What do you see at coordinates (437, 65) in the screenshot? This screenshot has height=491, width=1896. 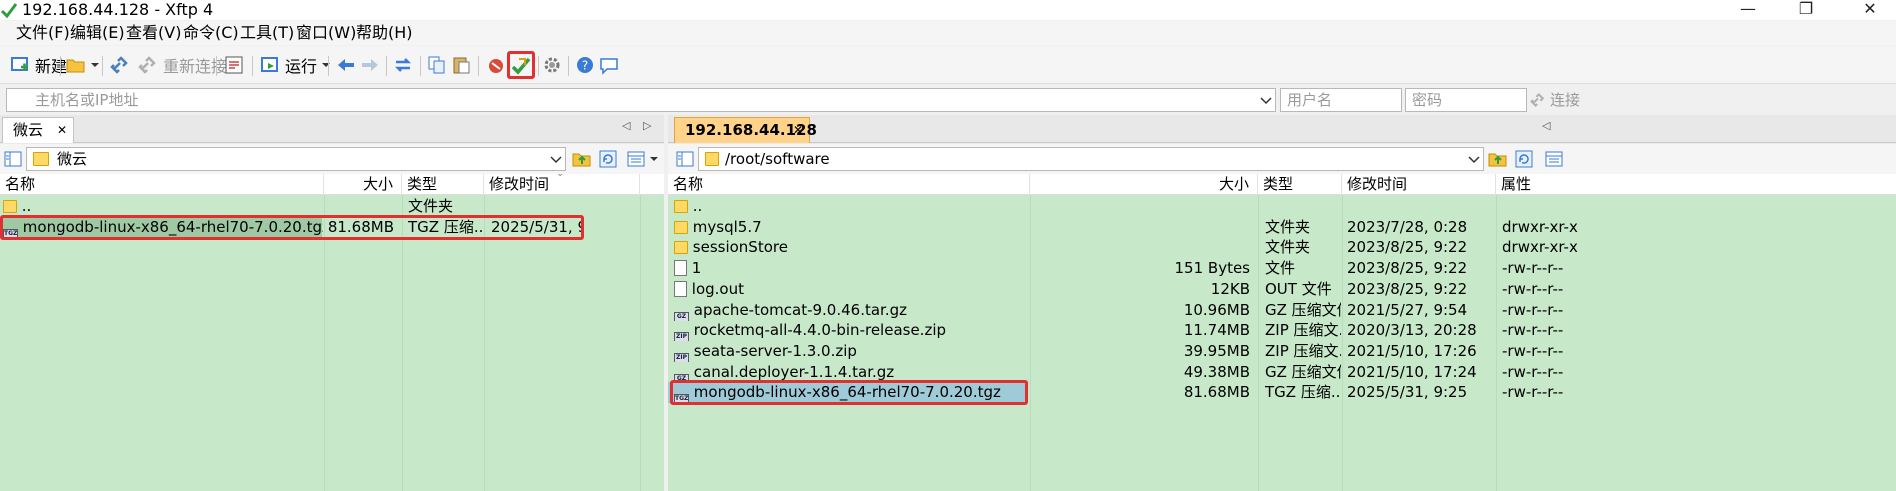 I see `copy-button` at bounding box center [437, 65].